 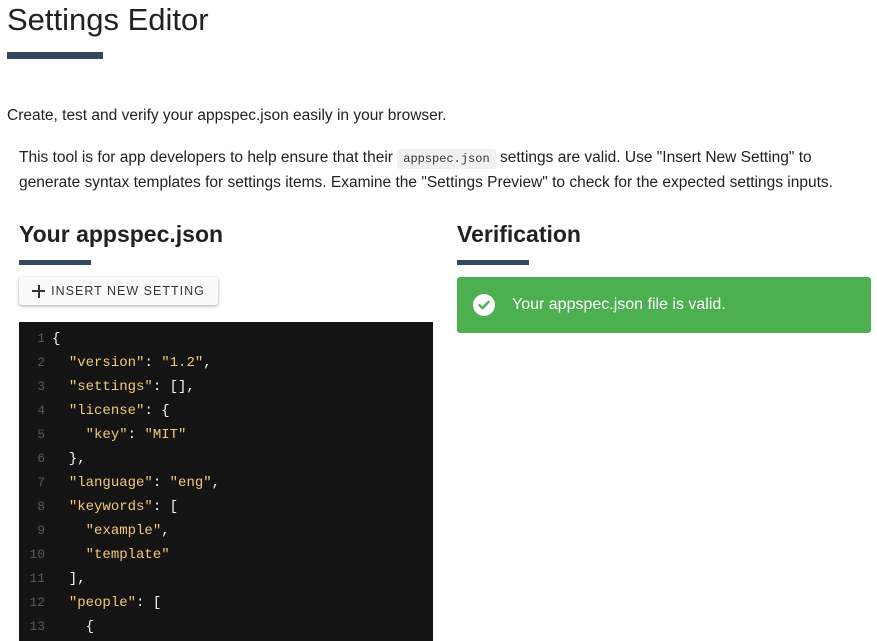 What do you see at coordinates (41, 530) in the screenshot?
I see `line-number: 9` at bounding box center [41, 530].